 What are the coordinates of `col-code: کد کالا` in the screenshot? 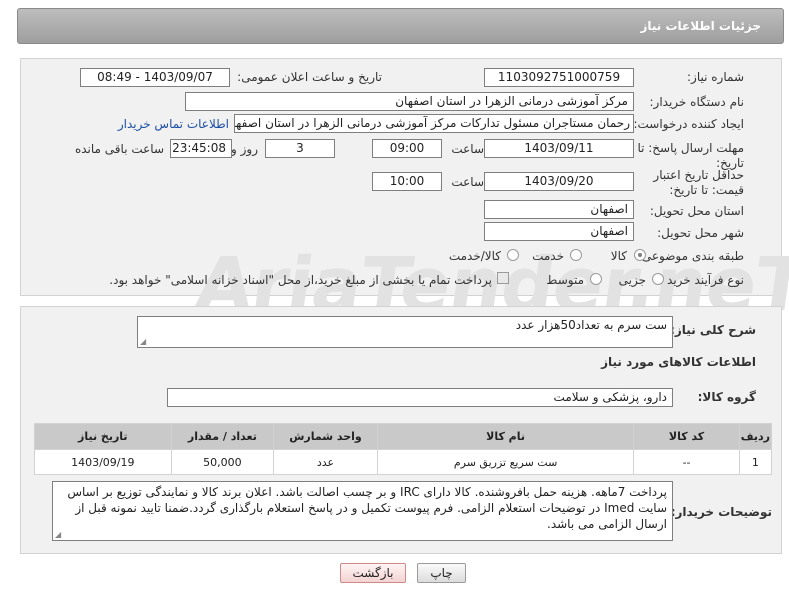 It's located at (686, 436).